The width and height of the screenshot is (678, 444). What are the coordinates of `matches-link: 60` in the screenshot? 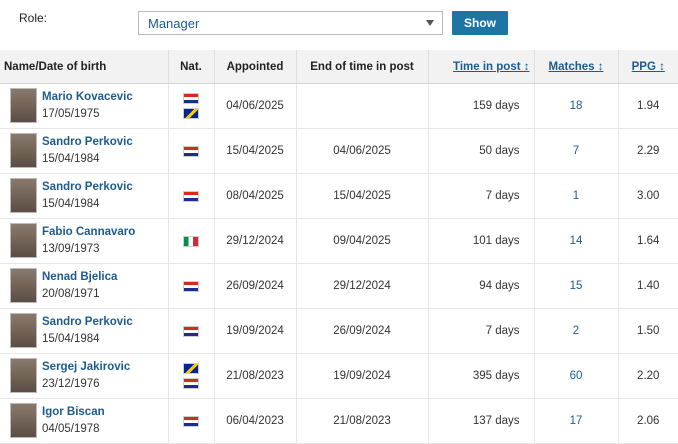 It's located at (576, 376).